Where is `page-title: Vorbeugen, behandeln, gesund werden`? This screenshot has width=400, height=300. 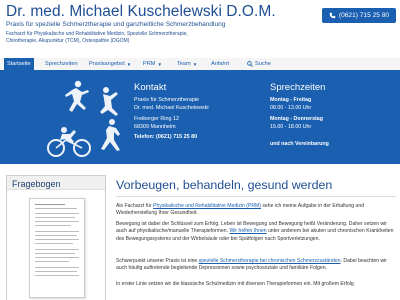 page-title: Vorbeugen, behandeln, gesund werden is located at coordinates (224, 185).